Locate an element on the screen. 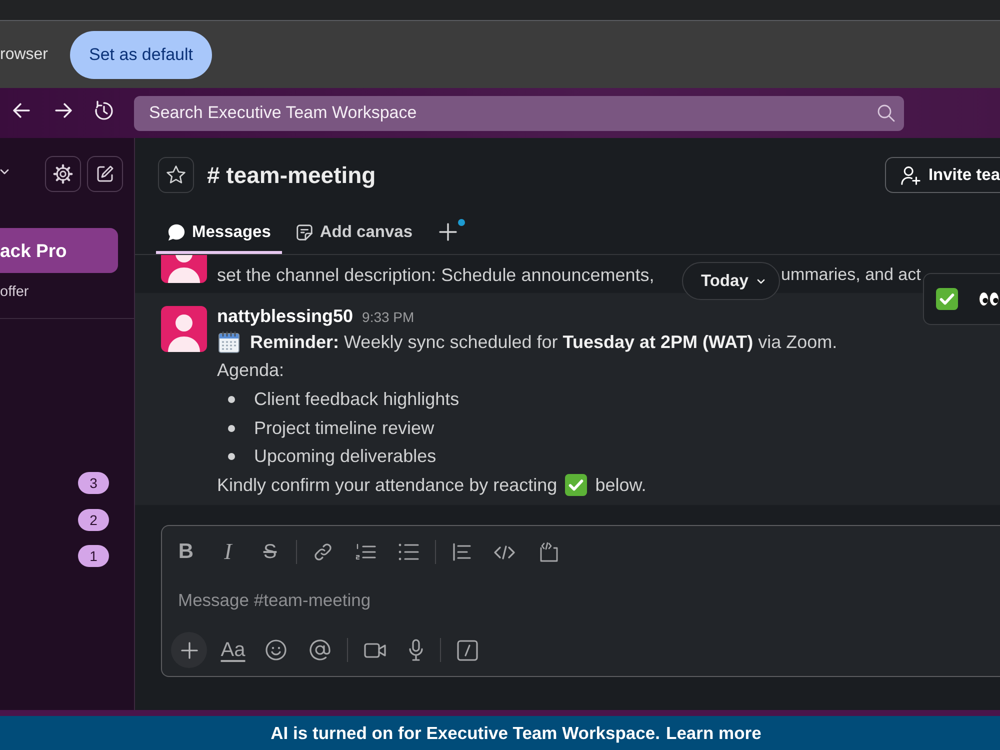 This screenshot has width=1000, height=750. message-input: Message #team-meeting is located at coordinates (581, 600).